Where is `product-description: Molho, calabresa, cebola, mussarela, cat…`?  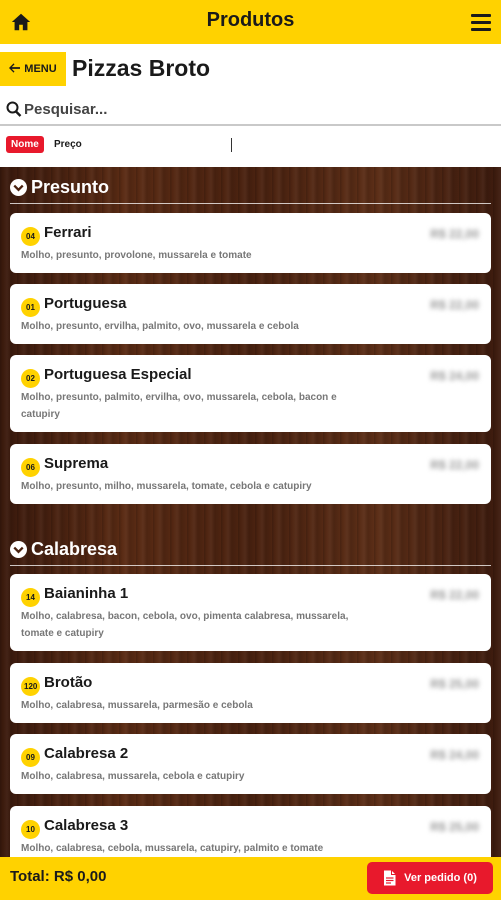 product-description: Molho, calabresa, cebola, mussarela, cat… is located at coordinates (172, 848).